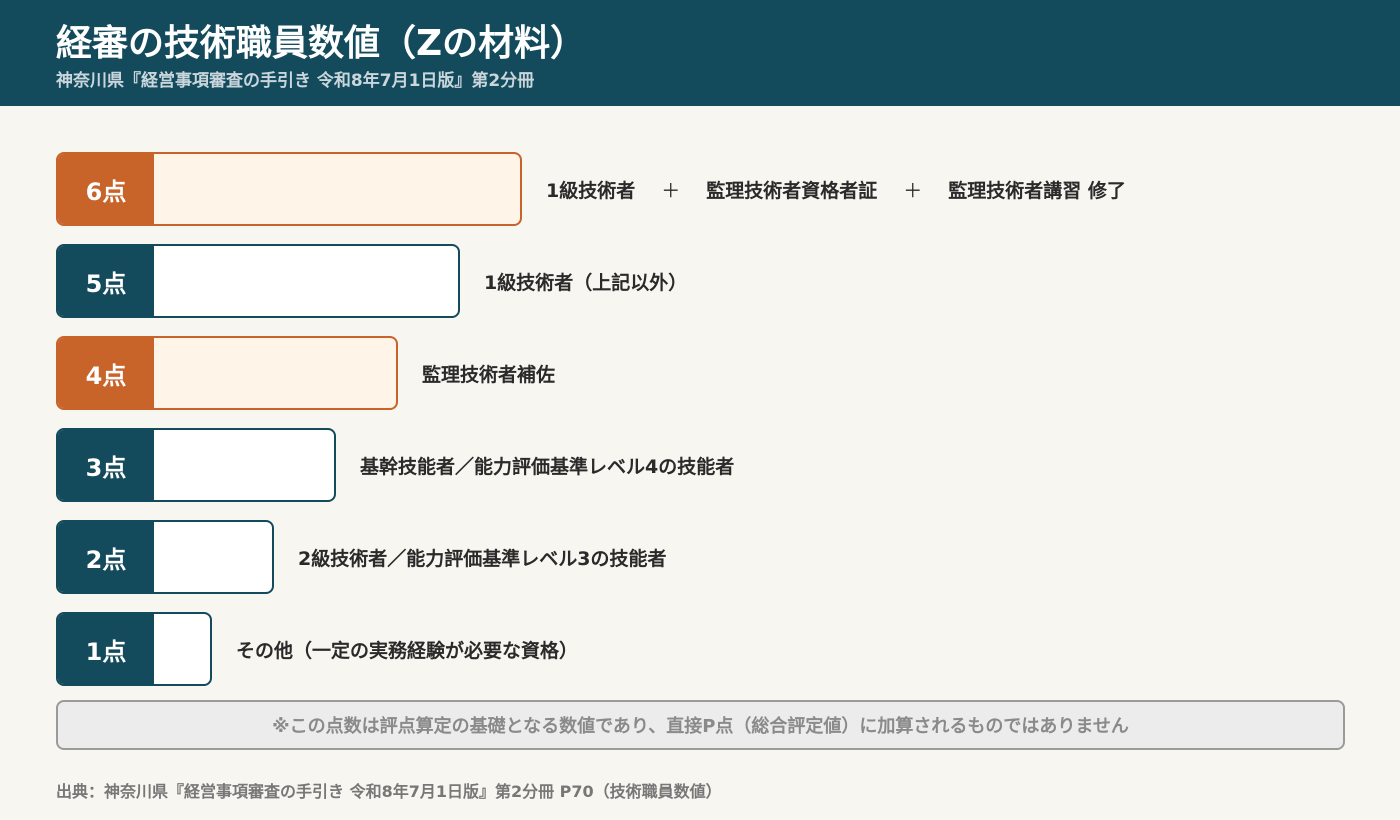 Image resolution: width=1400 pixels, height=820 pixels. I want to click on qualification-label: 1級技術者, so click(591, 190).